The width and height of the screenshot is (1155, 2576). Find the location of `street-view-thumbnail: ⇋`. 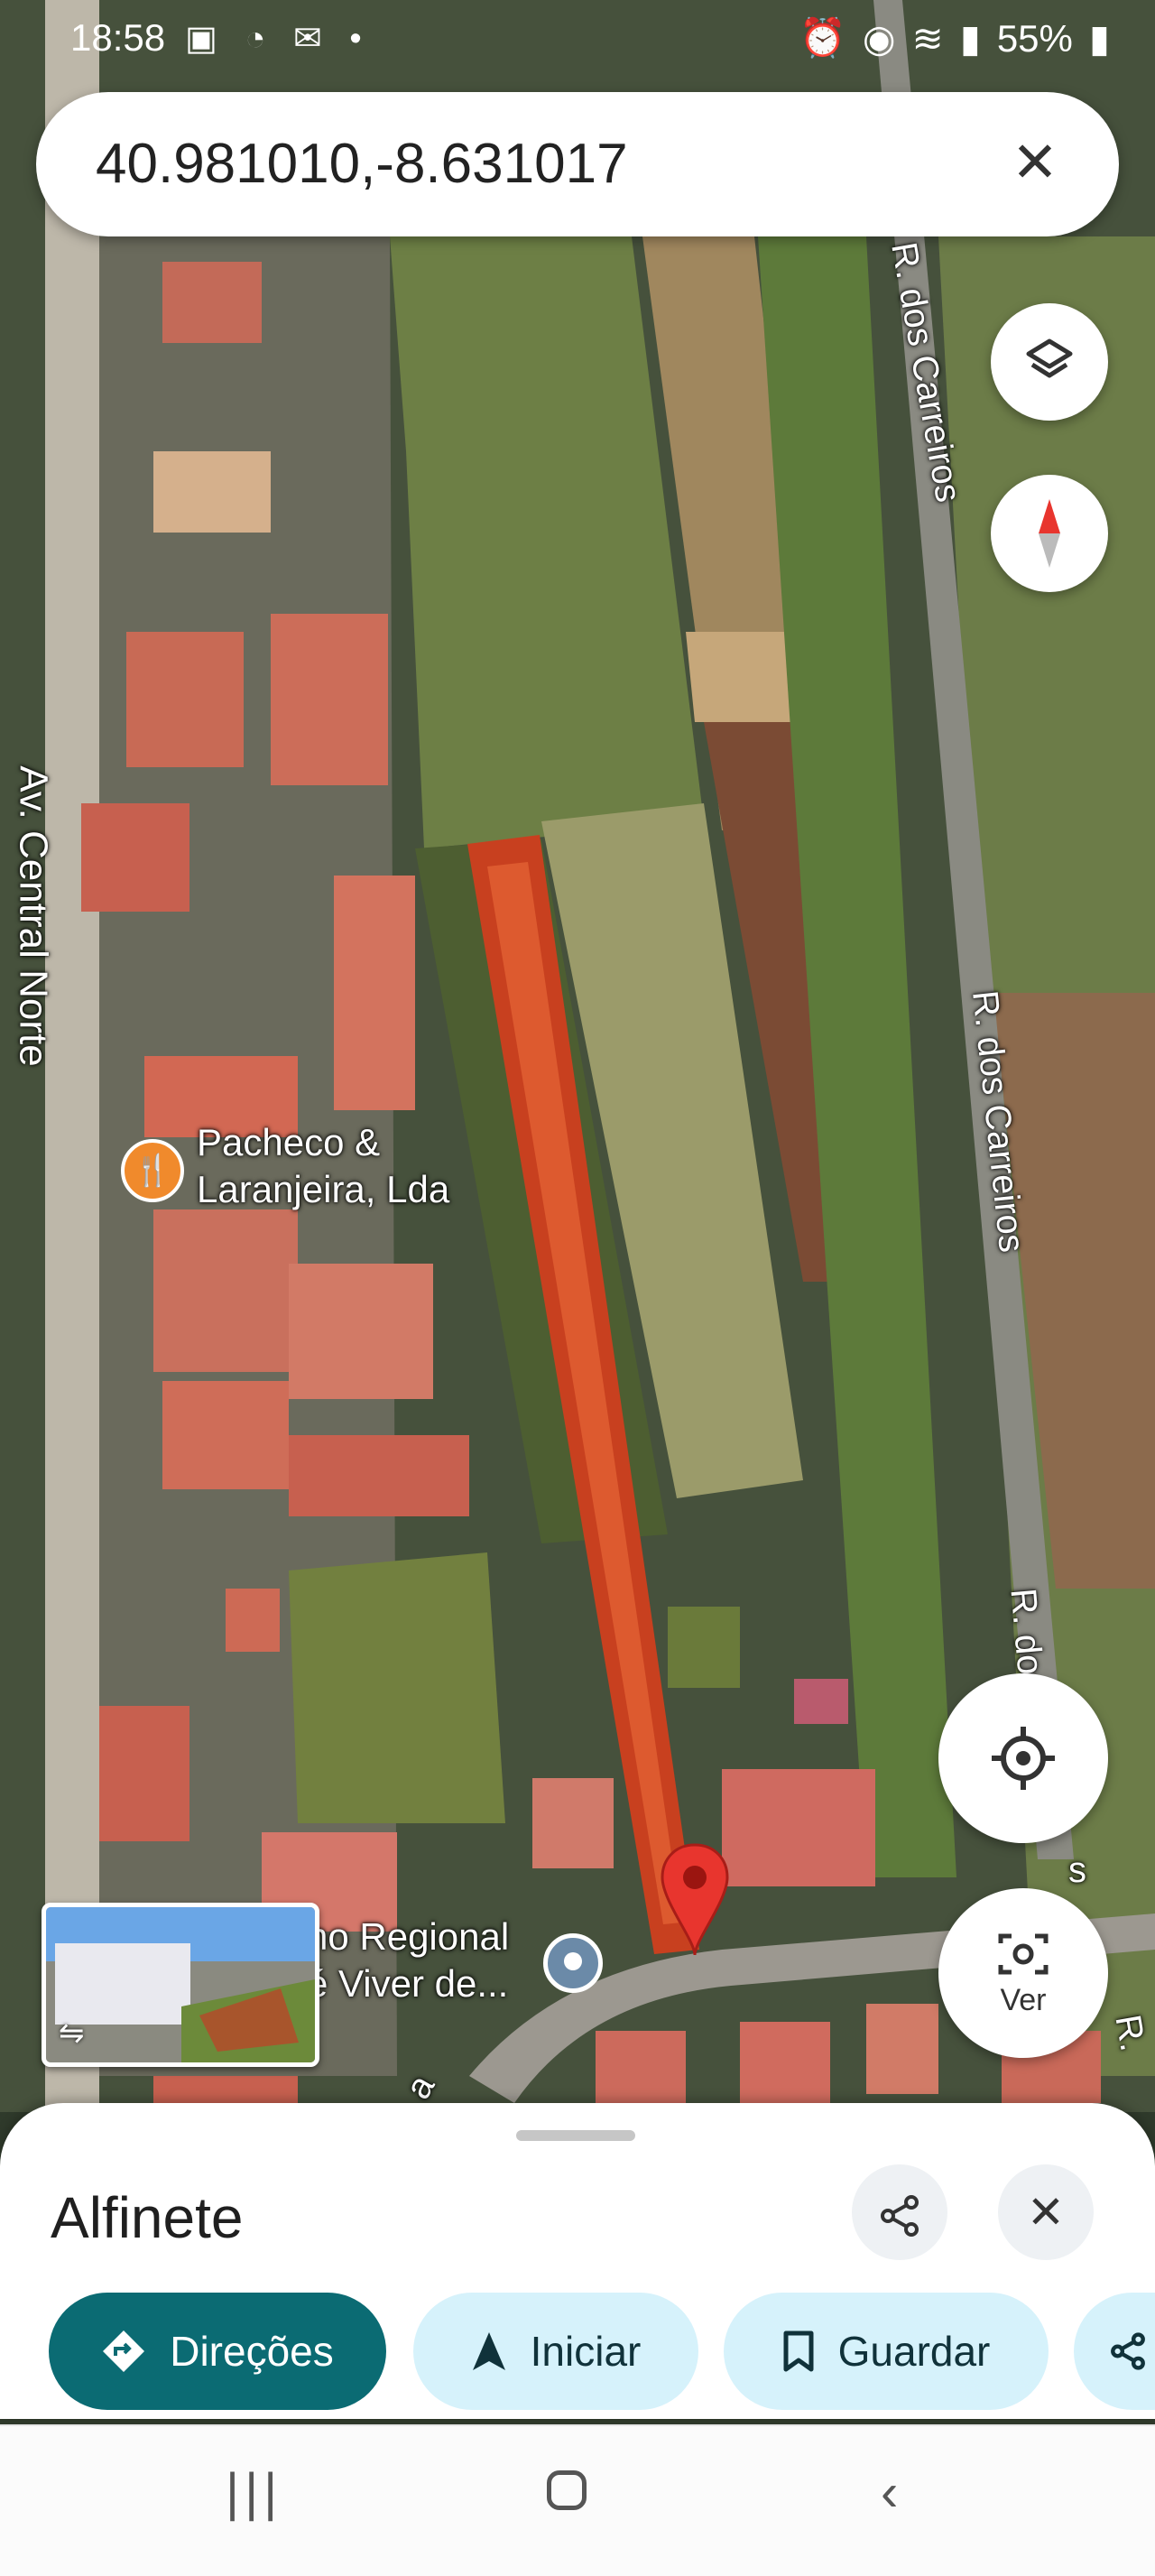

street-view-thumbnail: ⇋ is located at coordinates (180, 1985).